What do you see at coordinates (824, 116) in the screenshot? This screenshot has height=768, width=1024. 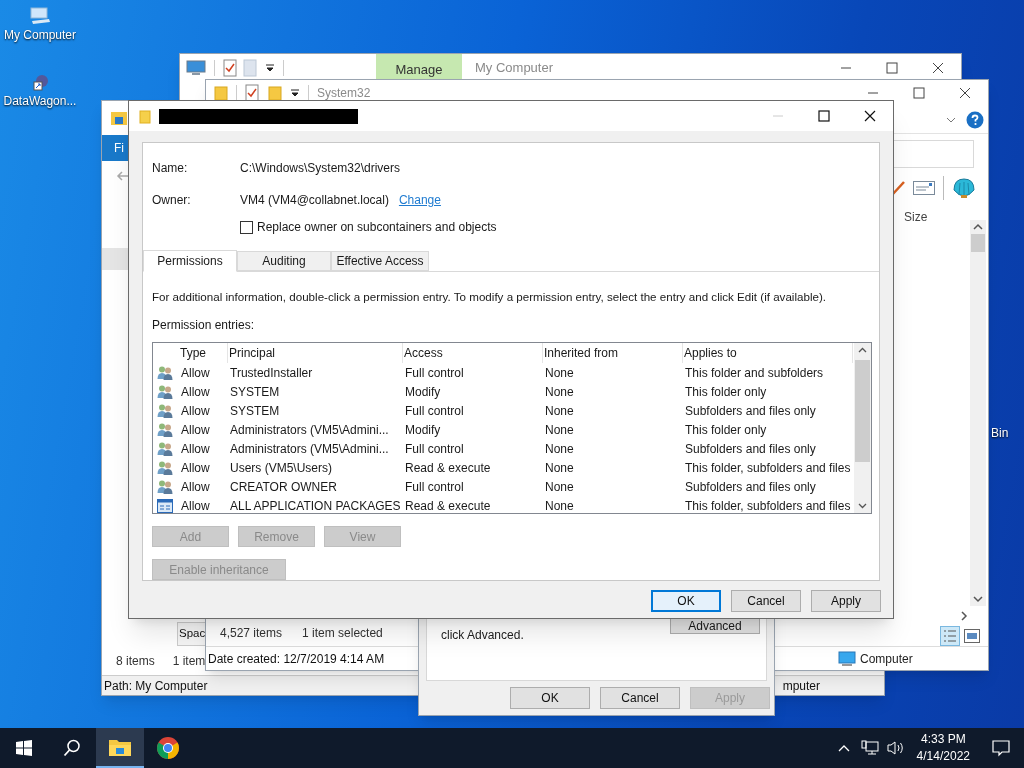 I see `maximize-icon` at bounding box center [824, 116].